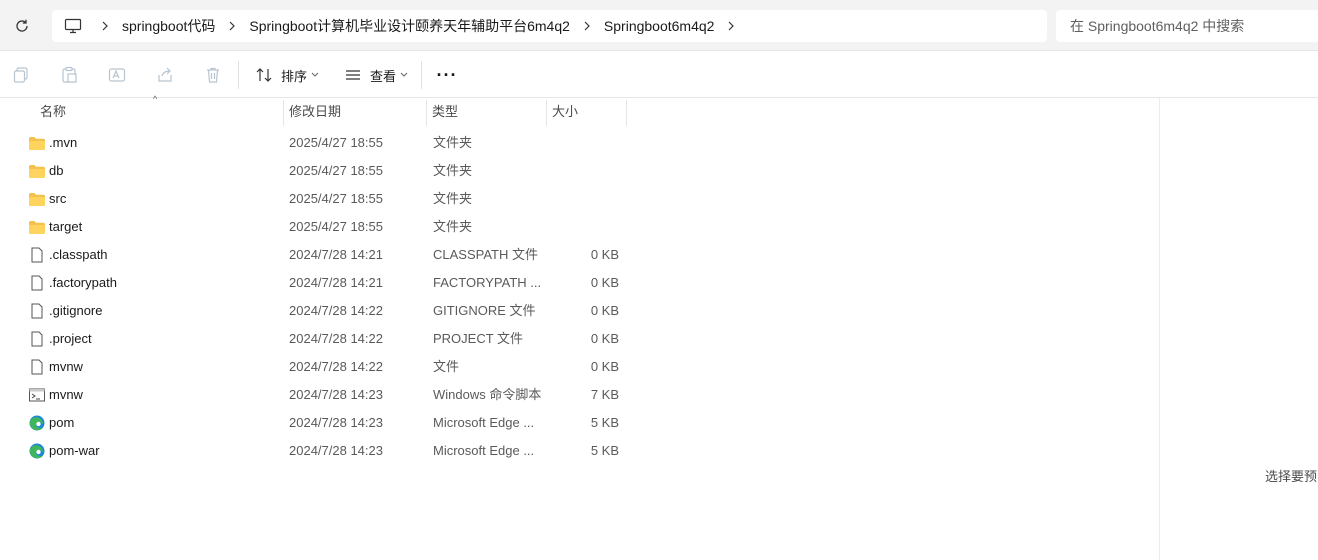 This screenshot has width=1318, height=560. I want to click on column-header-row: ^ 名称 修改日期 类型 大小, so click(580, 110).